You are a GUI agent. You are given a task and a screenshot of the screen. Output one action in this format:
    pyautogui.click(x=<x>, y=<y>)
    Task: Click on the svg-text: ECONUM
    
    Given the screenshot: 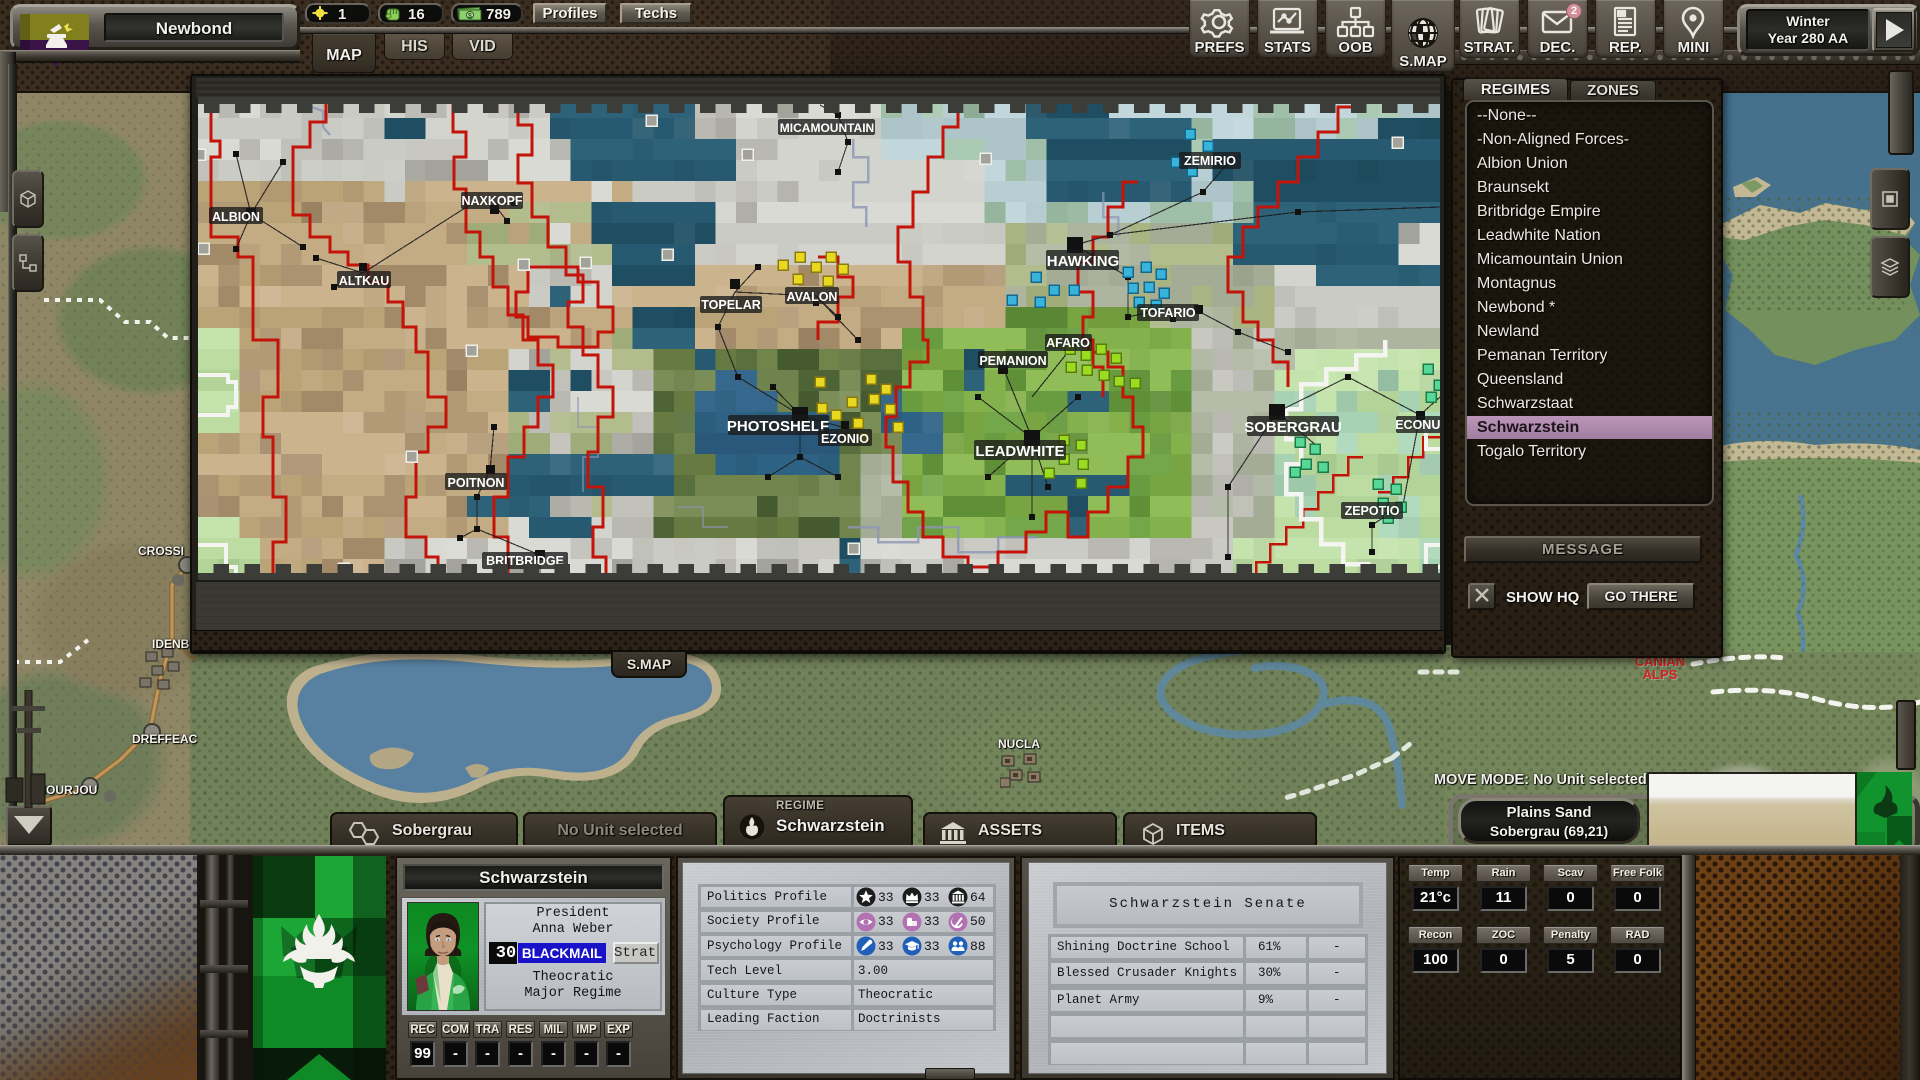 What is the action you would take?
    pyautogui.click(x=1417, y=425)
    